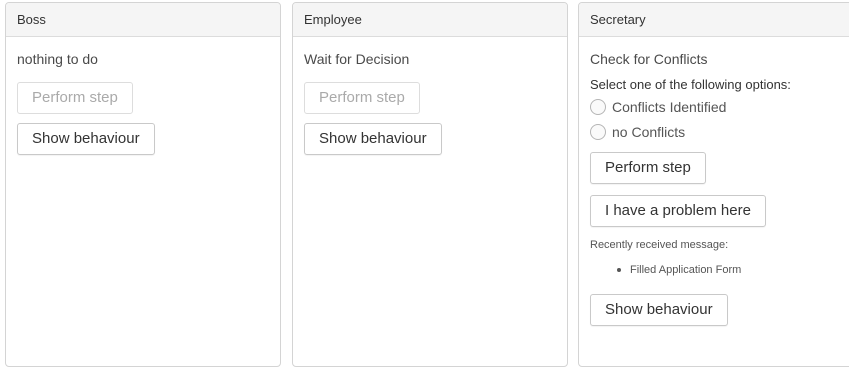 This screenshot has width=849, height=369. What do you see at coordinates (57, 59) in the screenshot?
I see `current-step: nothing to do` at bounding box center [57, 59].